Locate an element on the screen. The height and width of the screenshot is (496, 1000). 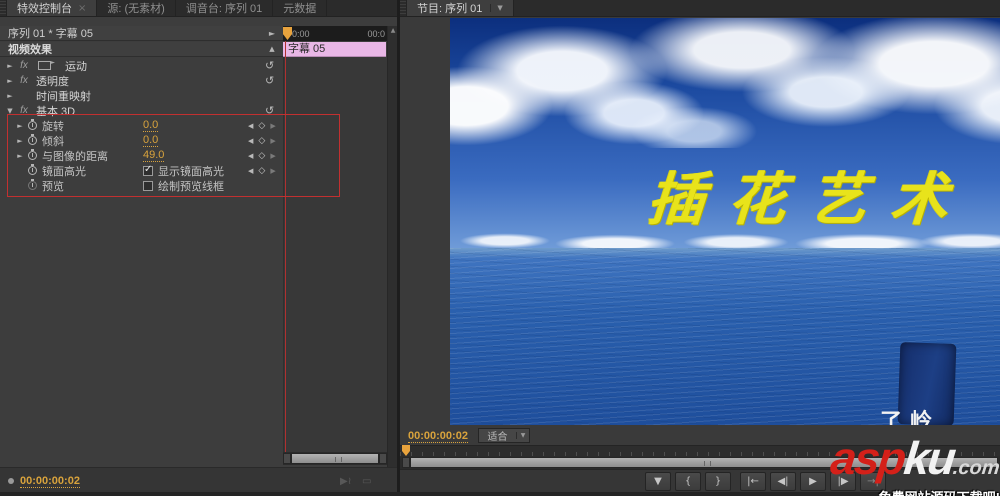
tab-effect-controls: 特效控制台 × is located at coordinates (52, 8).